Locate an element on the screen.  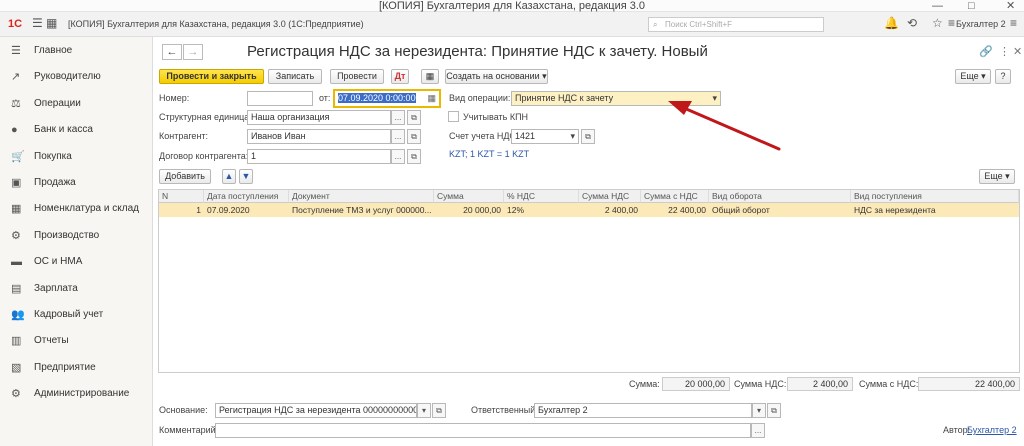
create-based-on-button: Создать на основании ▾ is located at coordinates (496, 76).